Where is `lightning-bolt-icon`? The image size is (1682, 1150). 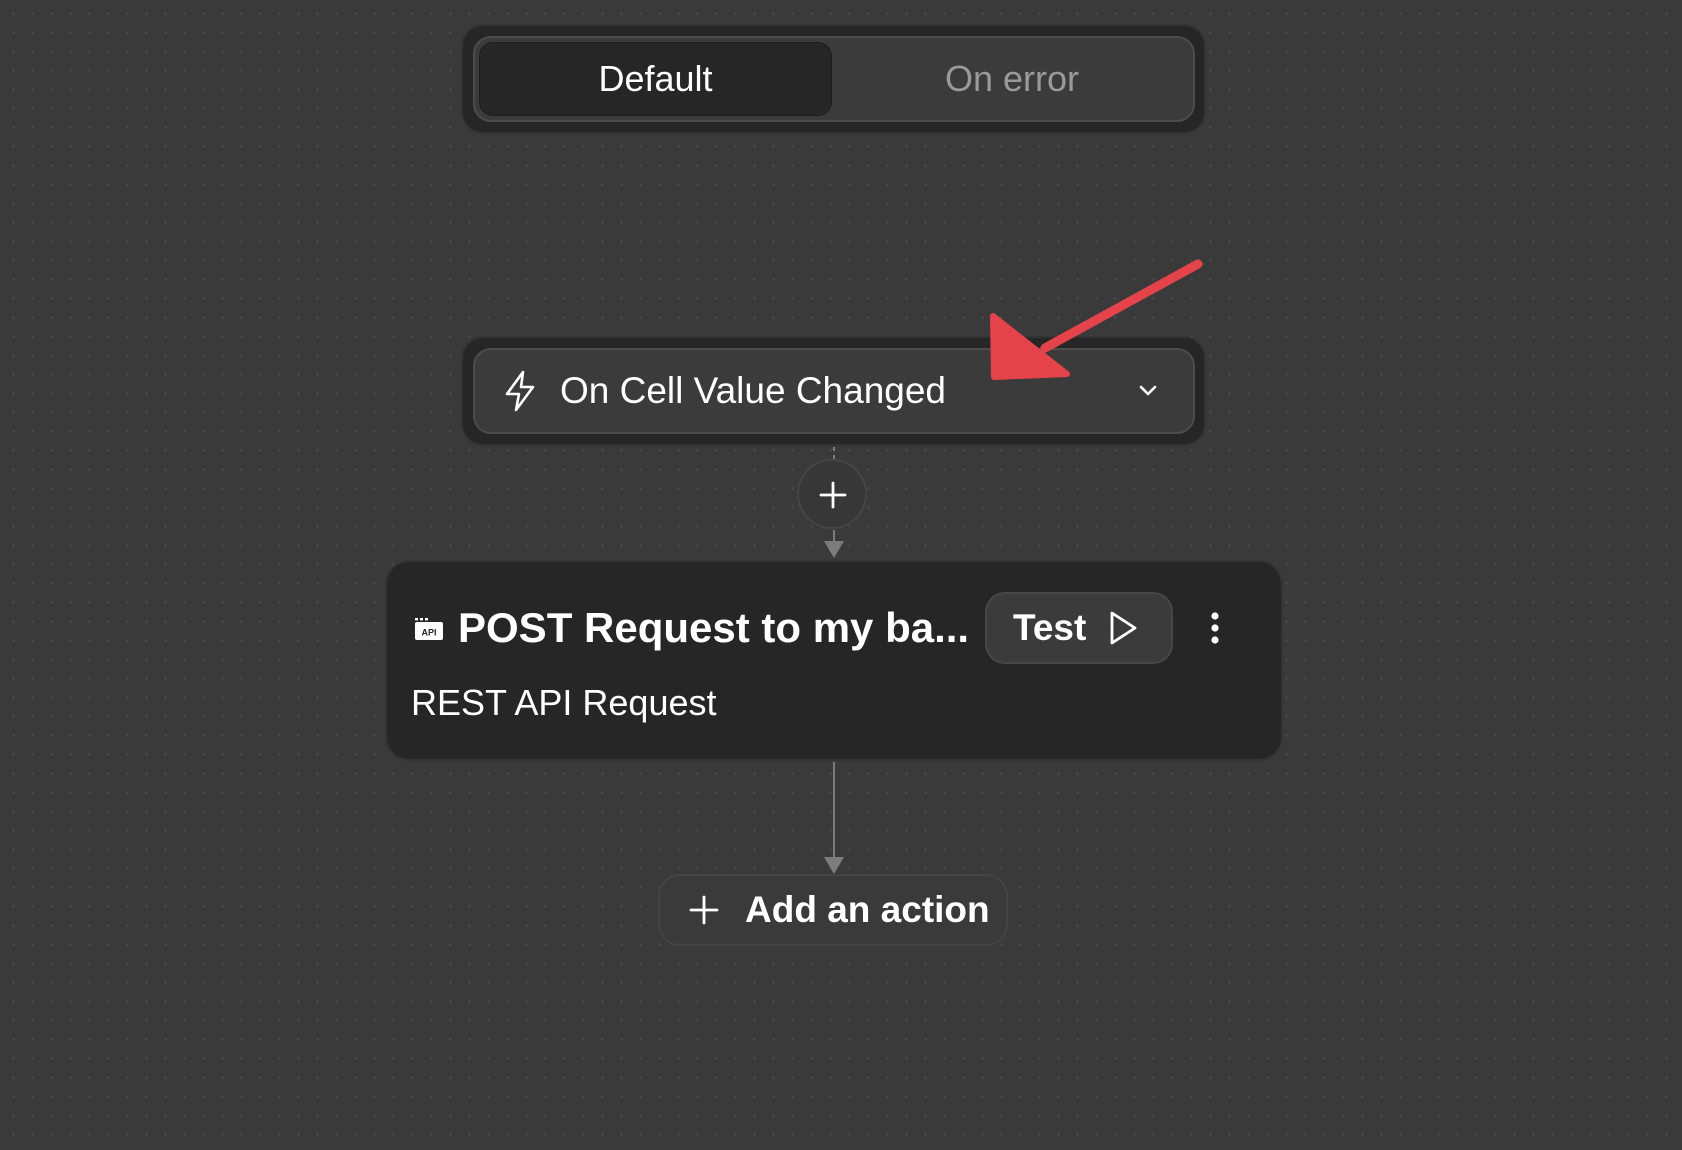 lightning-bolt-icon is located at coordinates (520, 391).